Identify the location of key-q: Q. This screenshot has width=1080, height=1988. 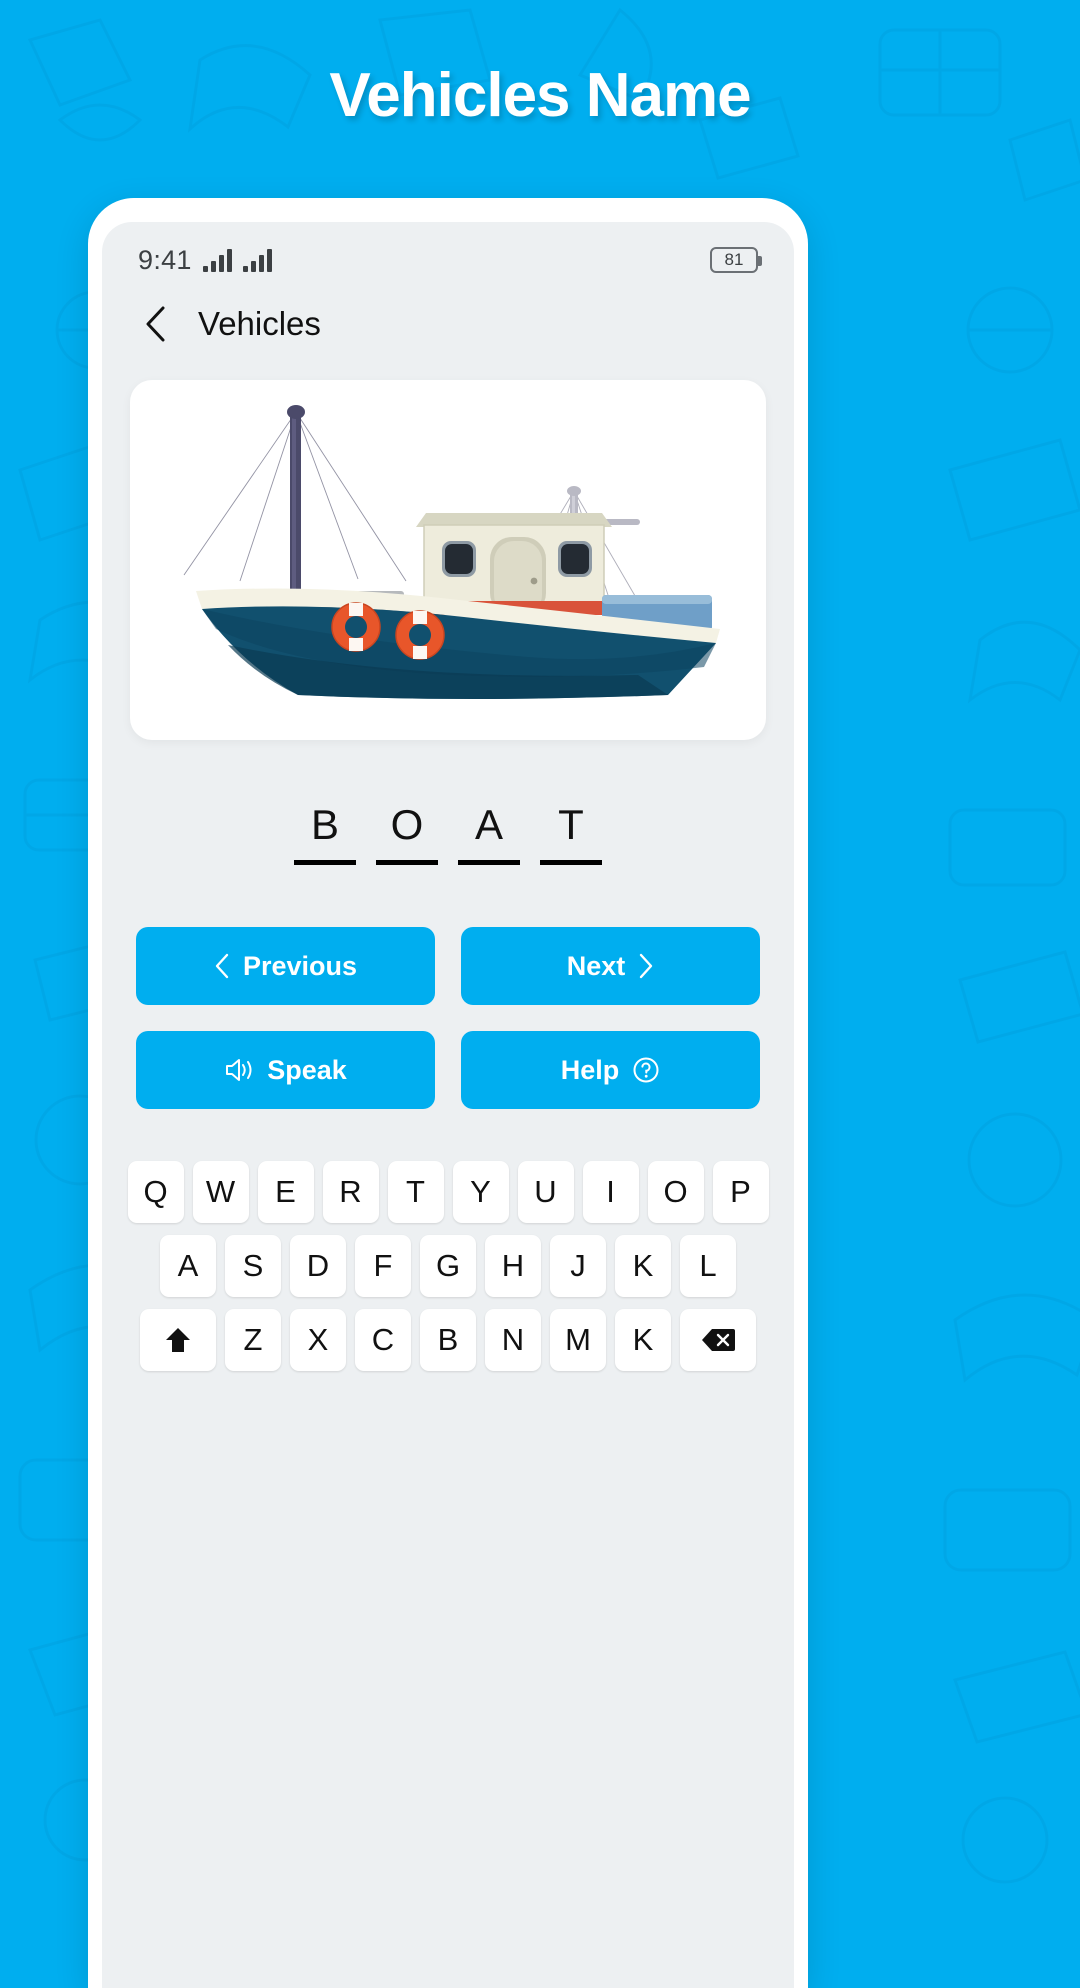
(155, 1192).